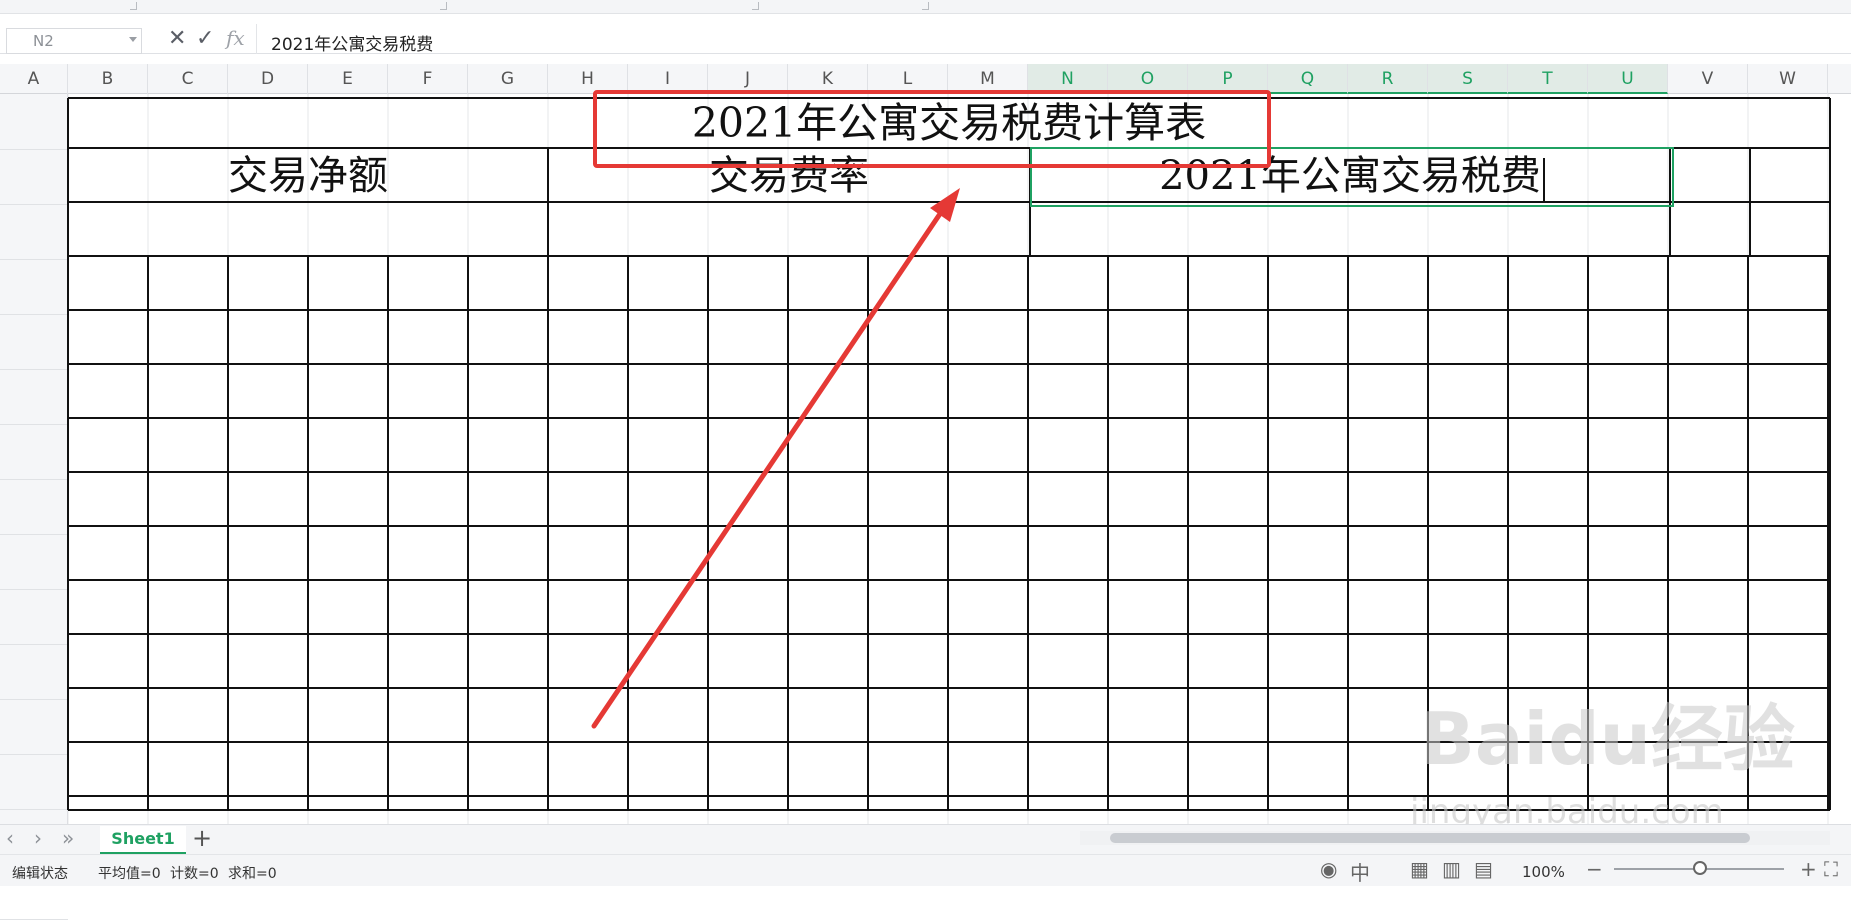  I want to click on zoom-slider-knob, so click(1700, 868).